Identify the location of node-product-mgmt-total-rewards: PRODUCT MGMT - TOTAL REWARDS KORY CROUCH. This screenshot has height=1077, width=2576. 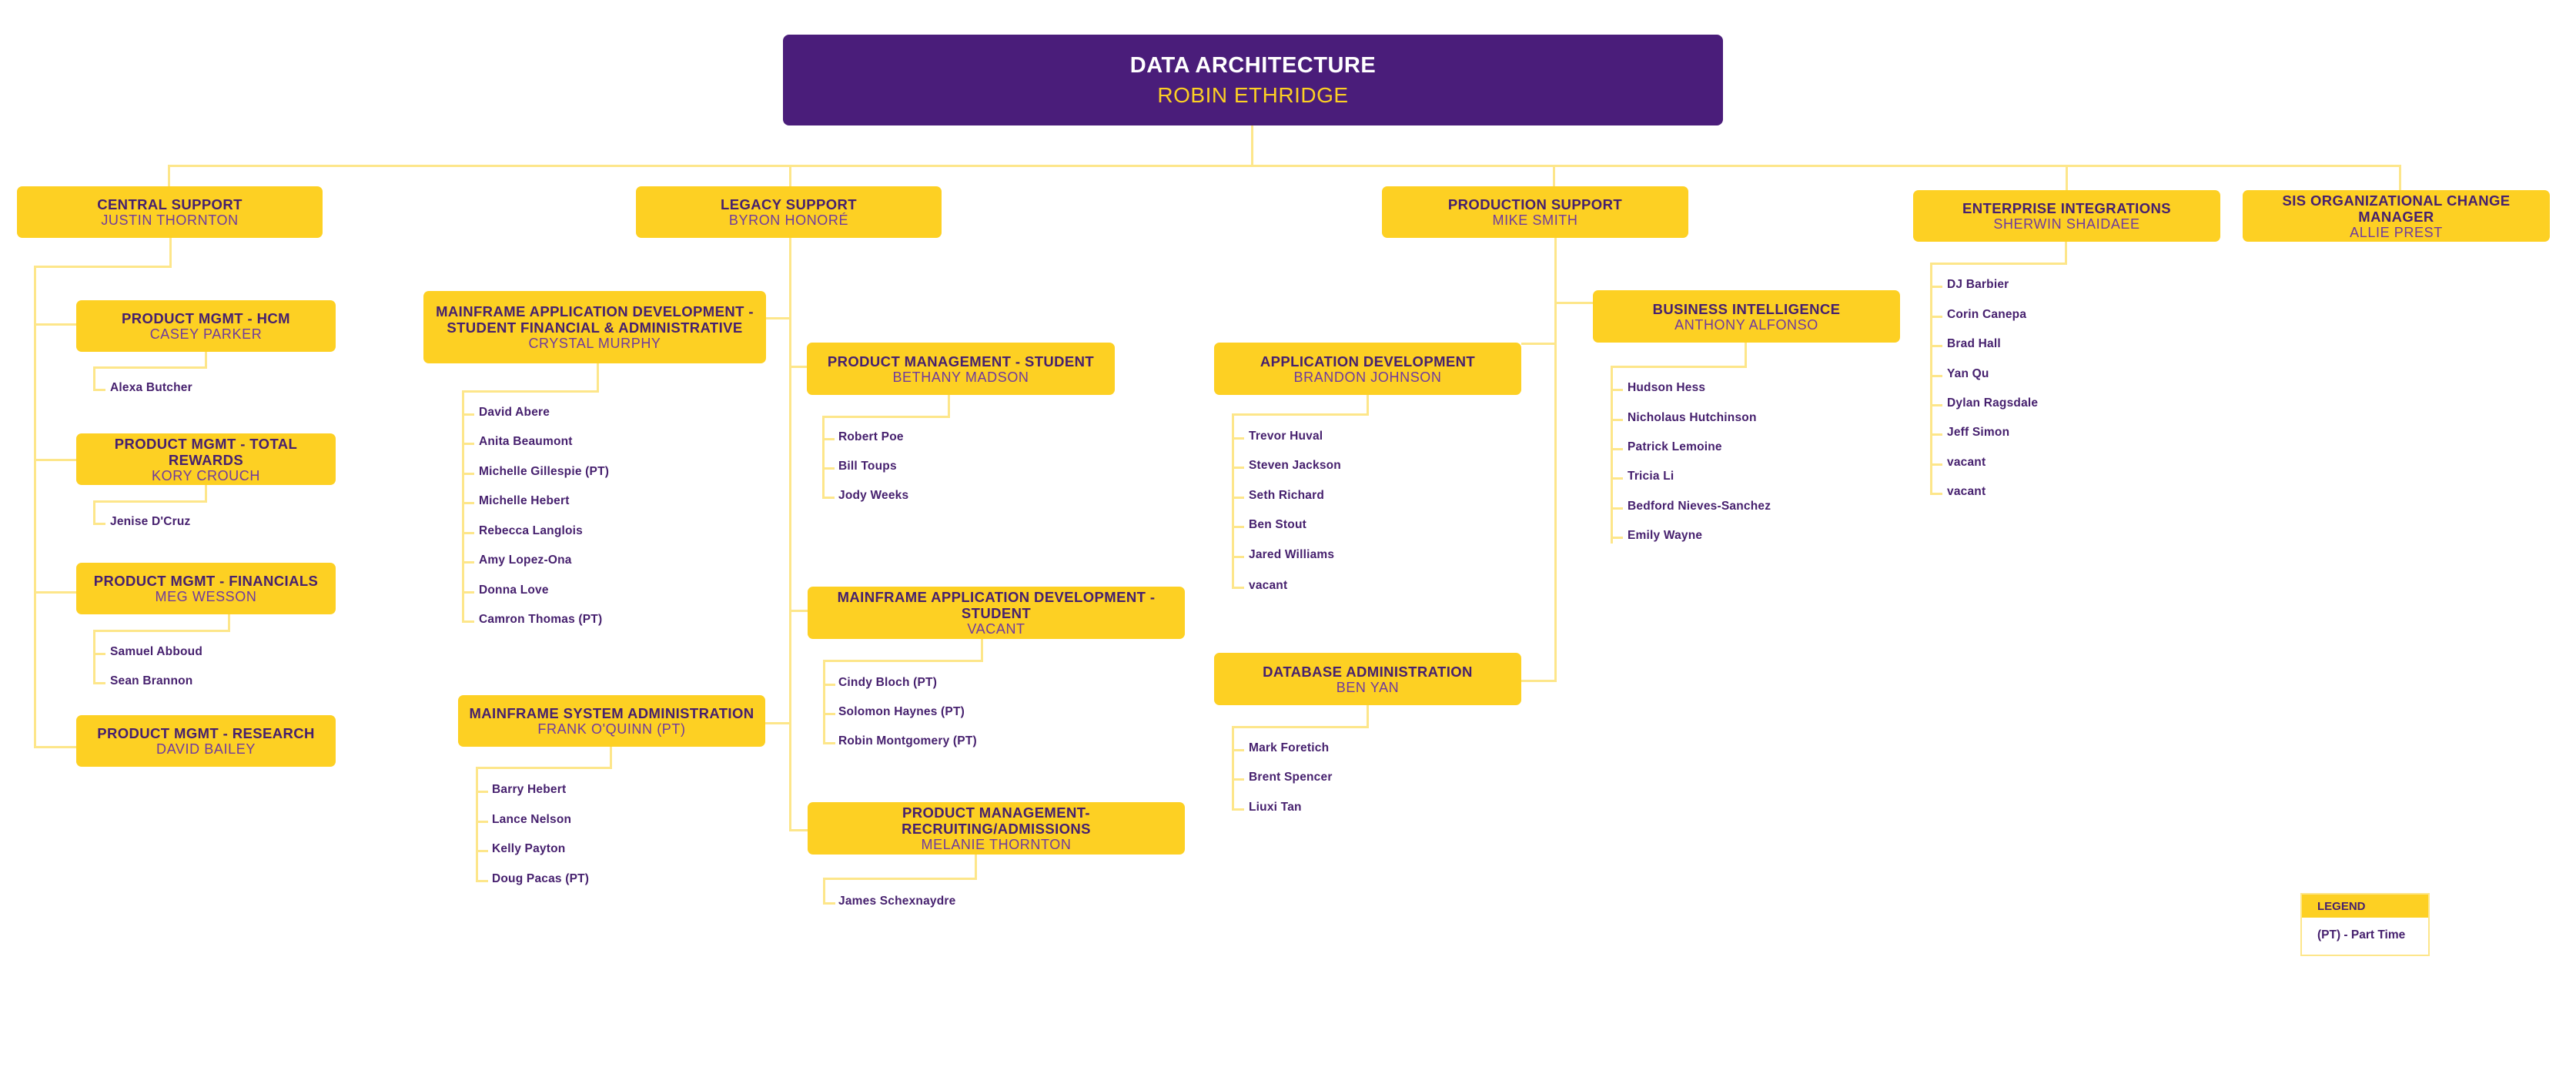
(206, 459).